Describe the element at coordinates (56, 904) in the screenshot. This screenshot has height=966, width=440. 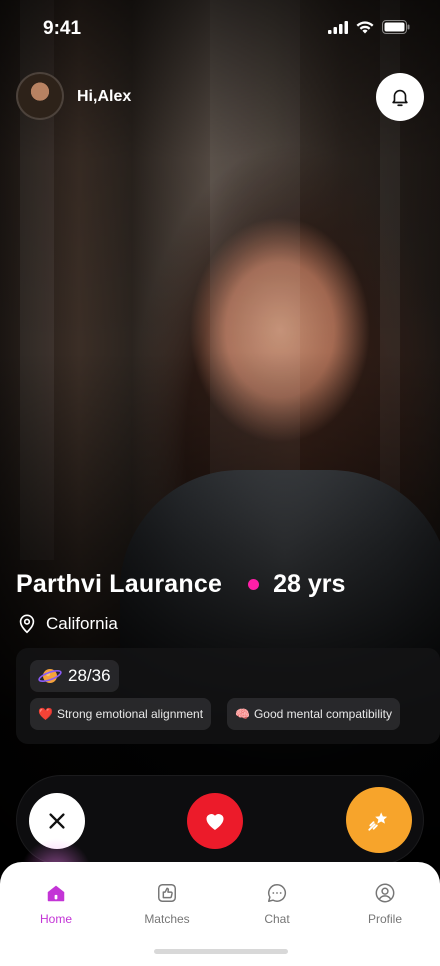
I see `nav-home: Home` at that location.